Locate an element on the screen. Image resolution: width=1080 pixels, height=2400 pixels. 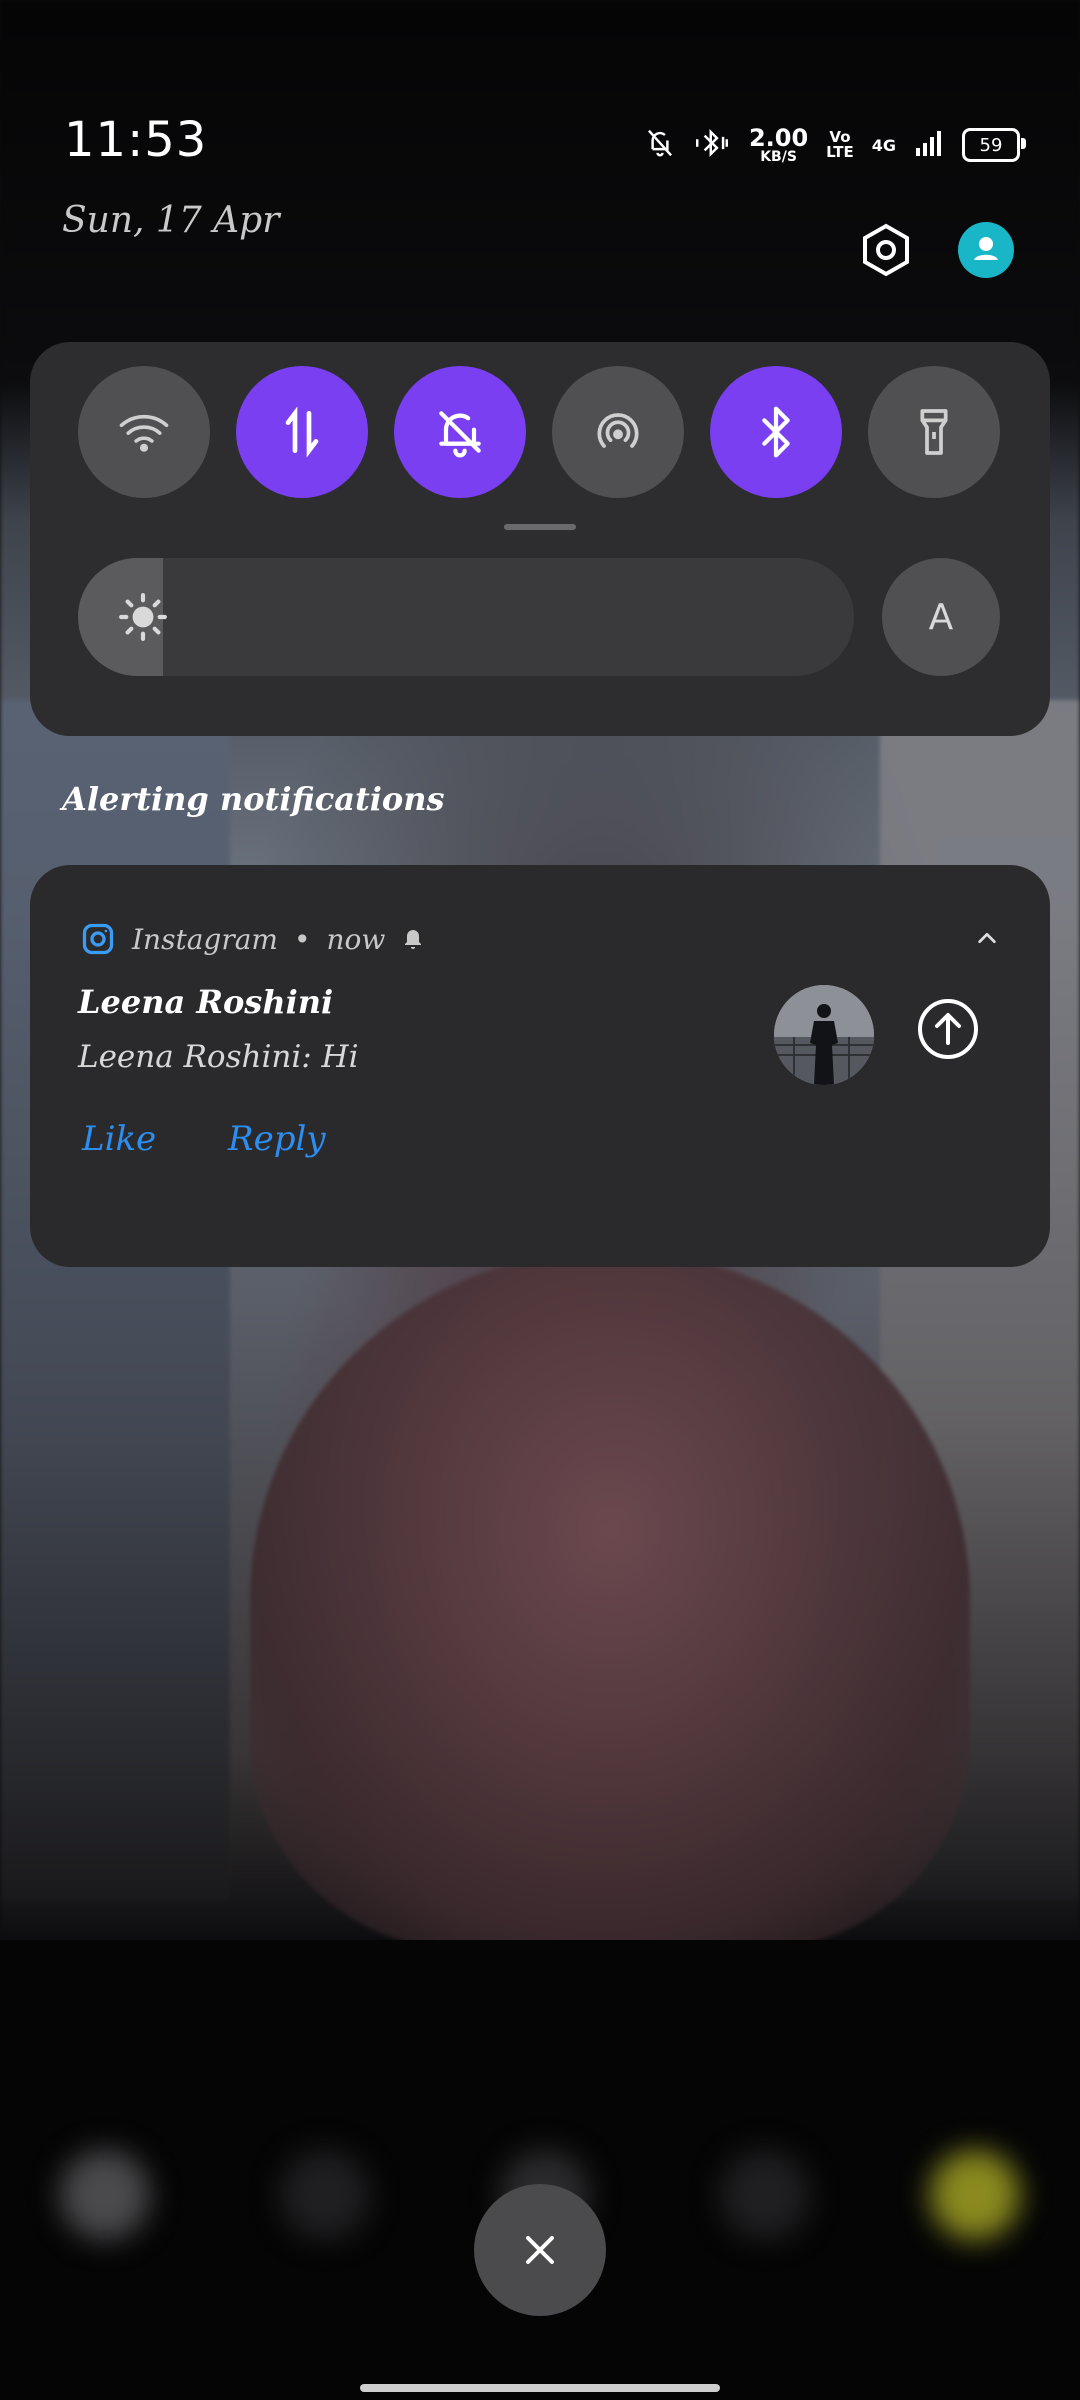
status-icons: 2.00 KB/S Vo LTE 4G 59 is located at coordinates (835, 145).